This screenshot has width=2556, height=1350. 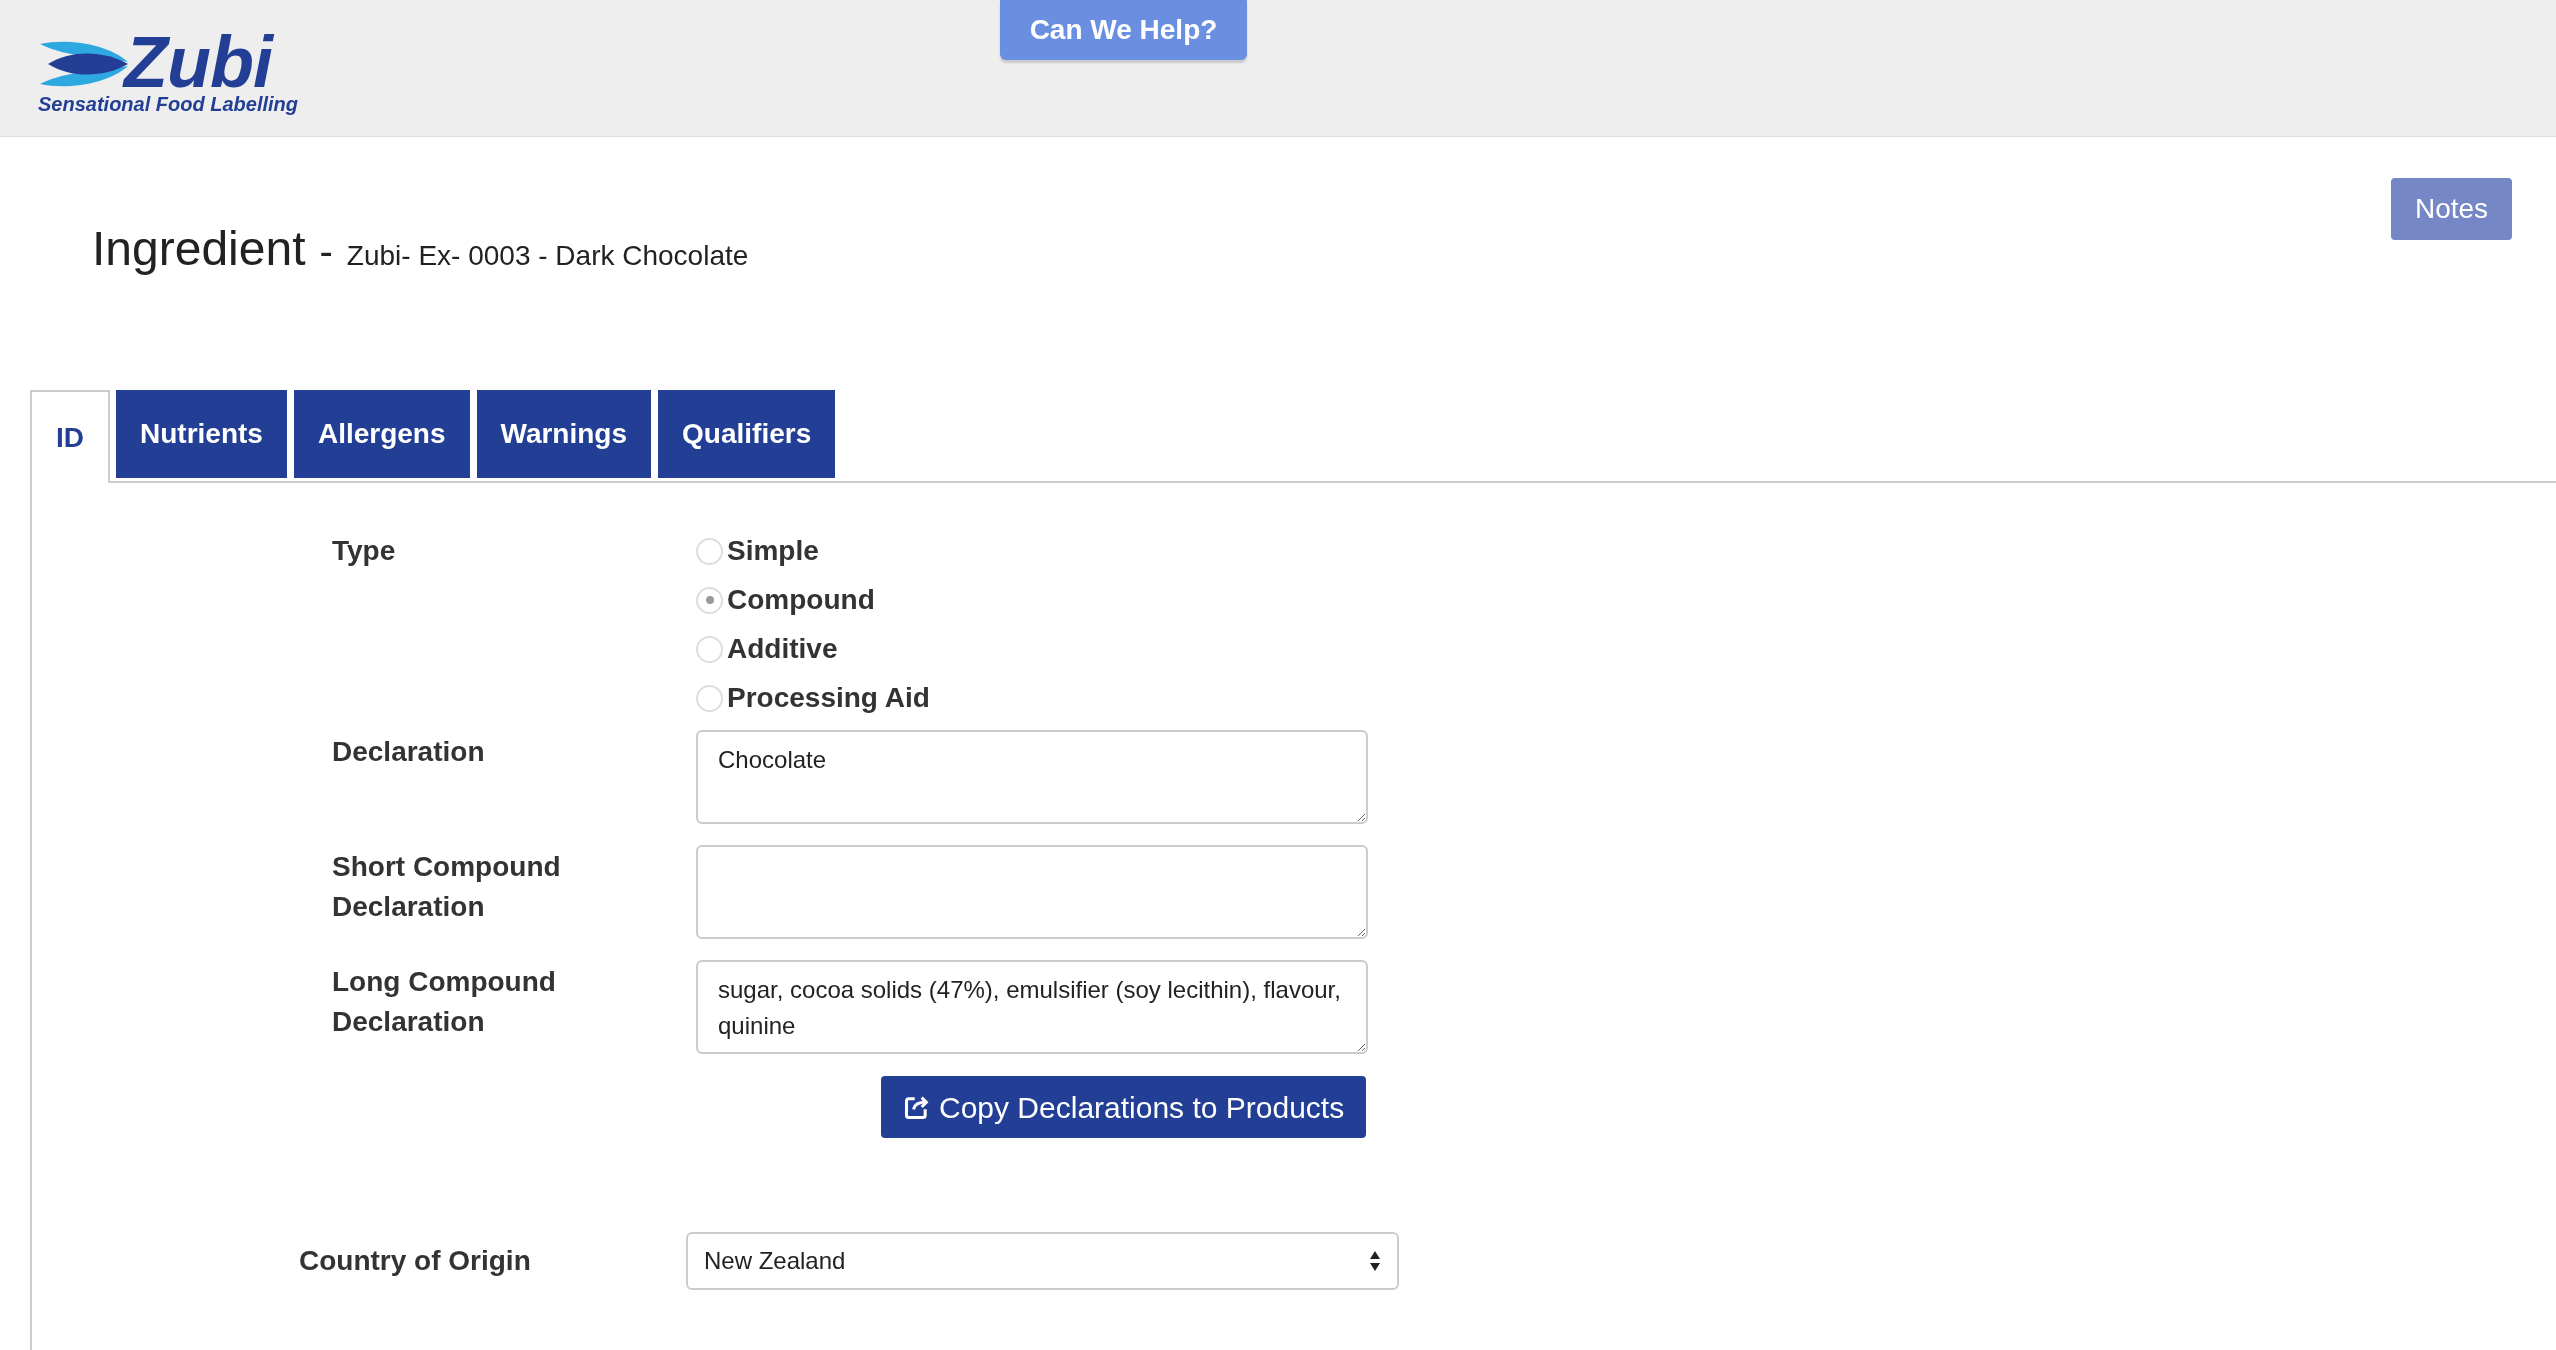 I want to click on copy-declarations-button: Copy Declarations to Products, so click(x=1124, y=1107).